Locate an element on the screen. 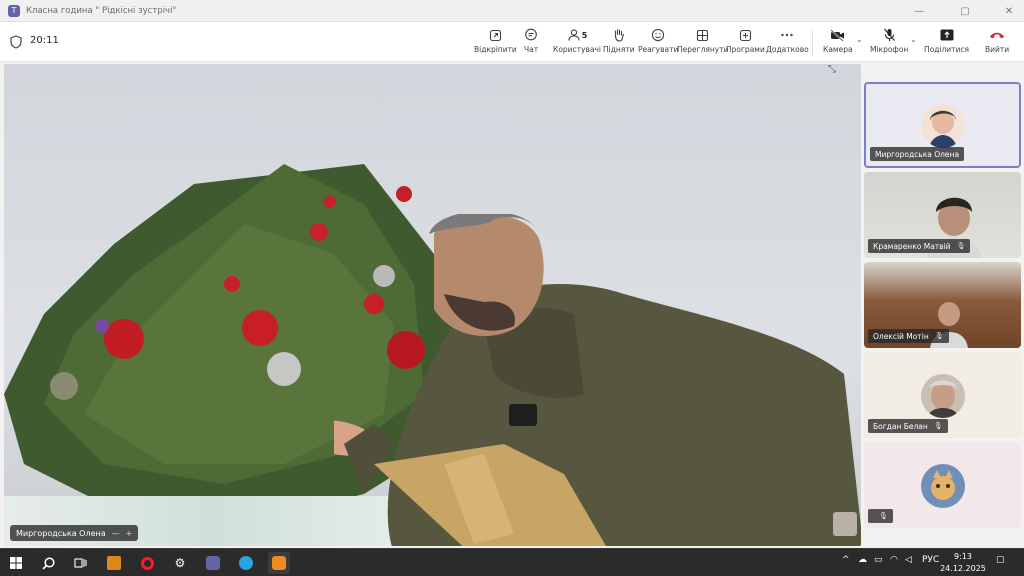 The width and height of the screenshot is (1024, 576). participant-tile-3: Олексій Мотін 🎙 is located at coordinates (942, 305).